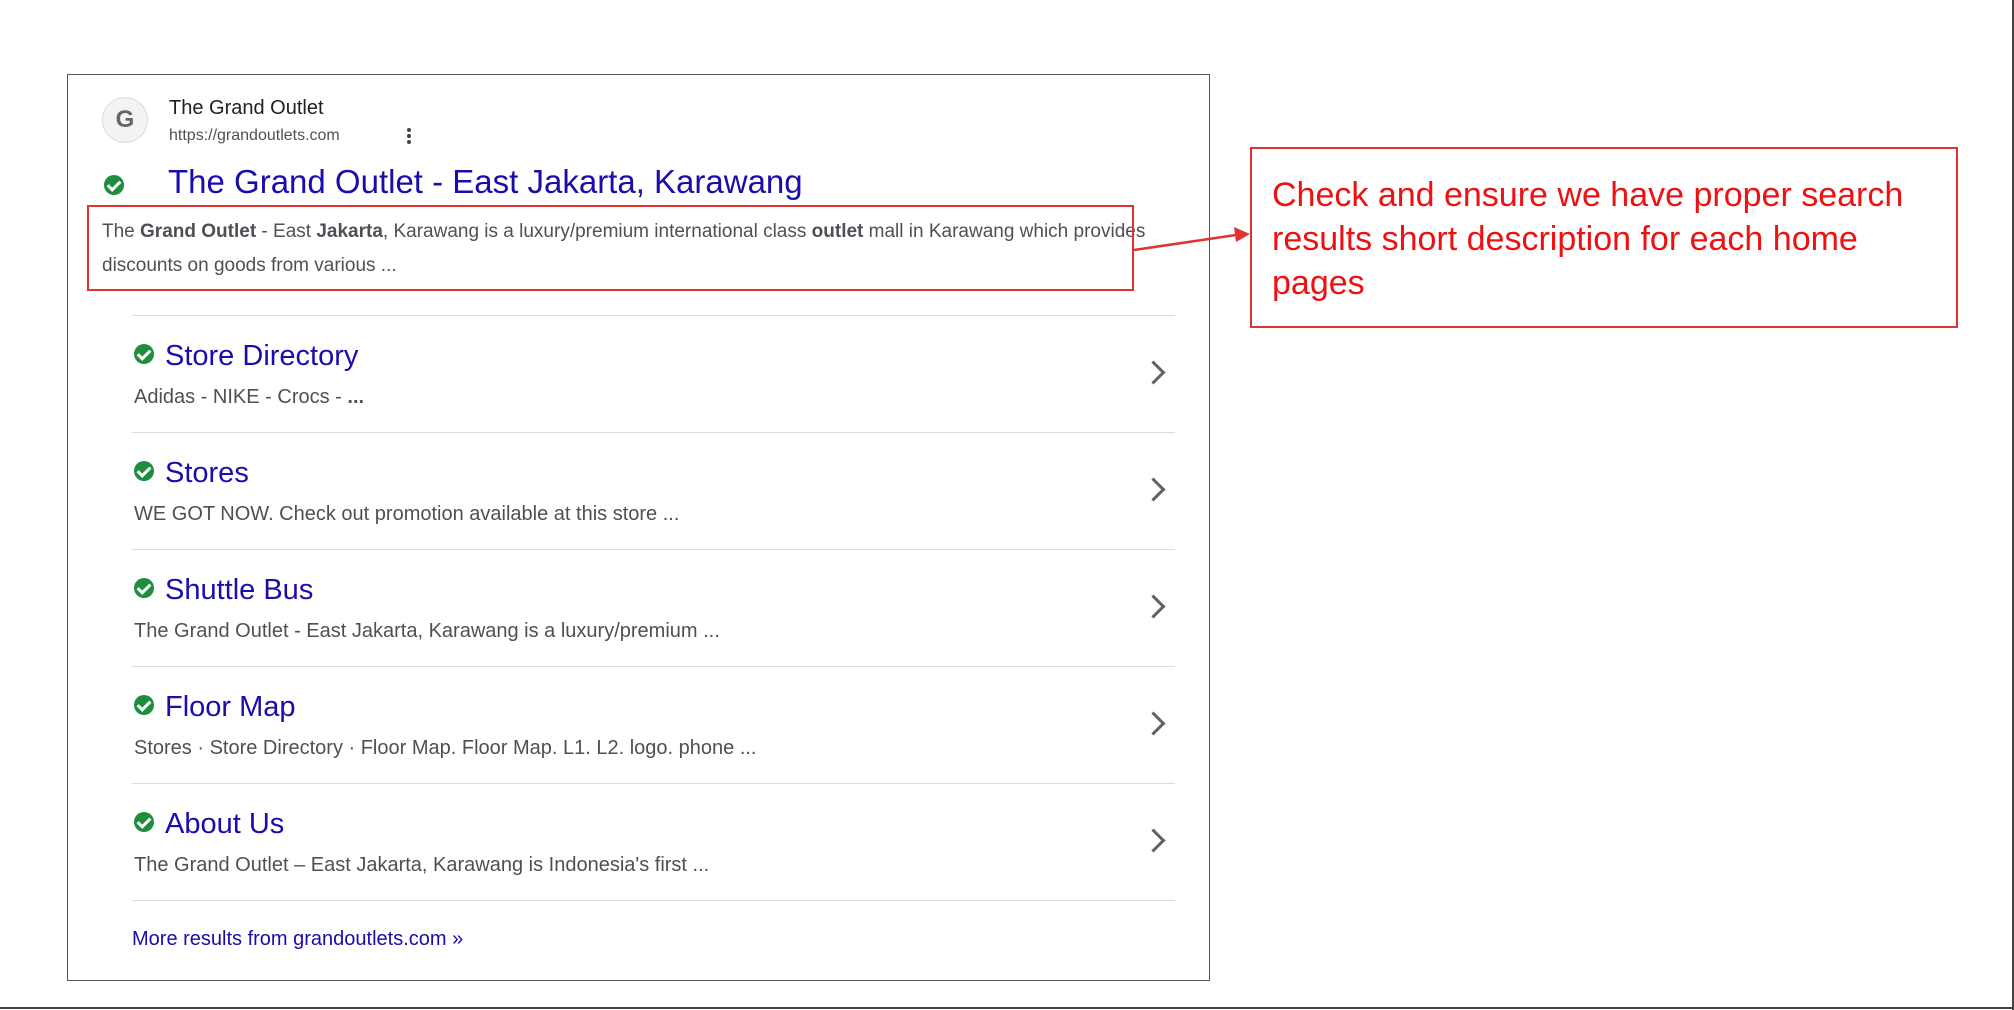 The height and width of the screenshot is (1010, 2014). What do you see at coordinates (1007, 1008) in the screenshot?
I see `slide-border-bottom` at bounding box center [1007, 1008].